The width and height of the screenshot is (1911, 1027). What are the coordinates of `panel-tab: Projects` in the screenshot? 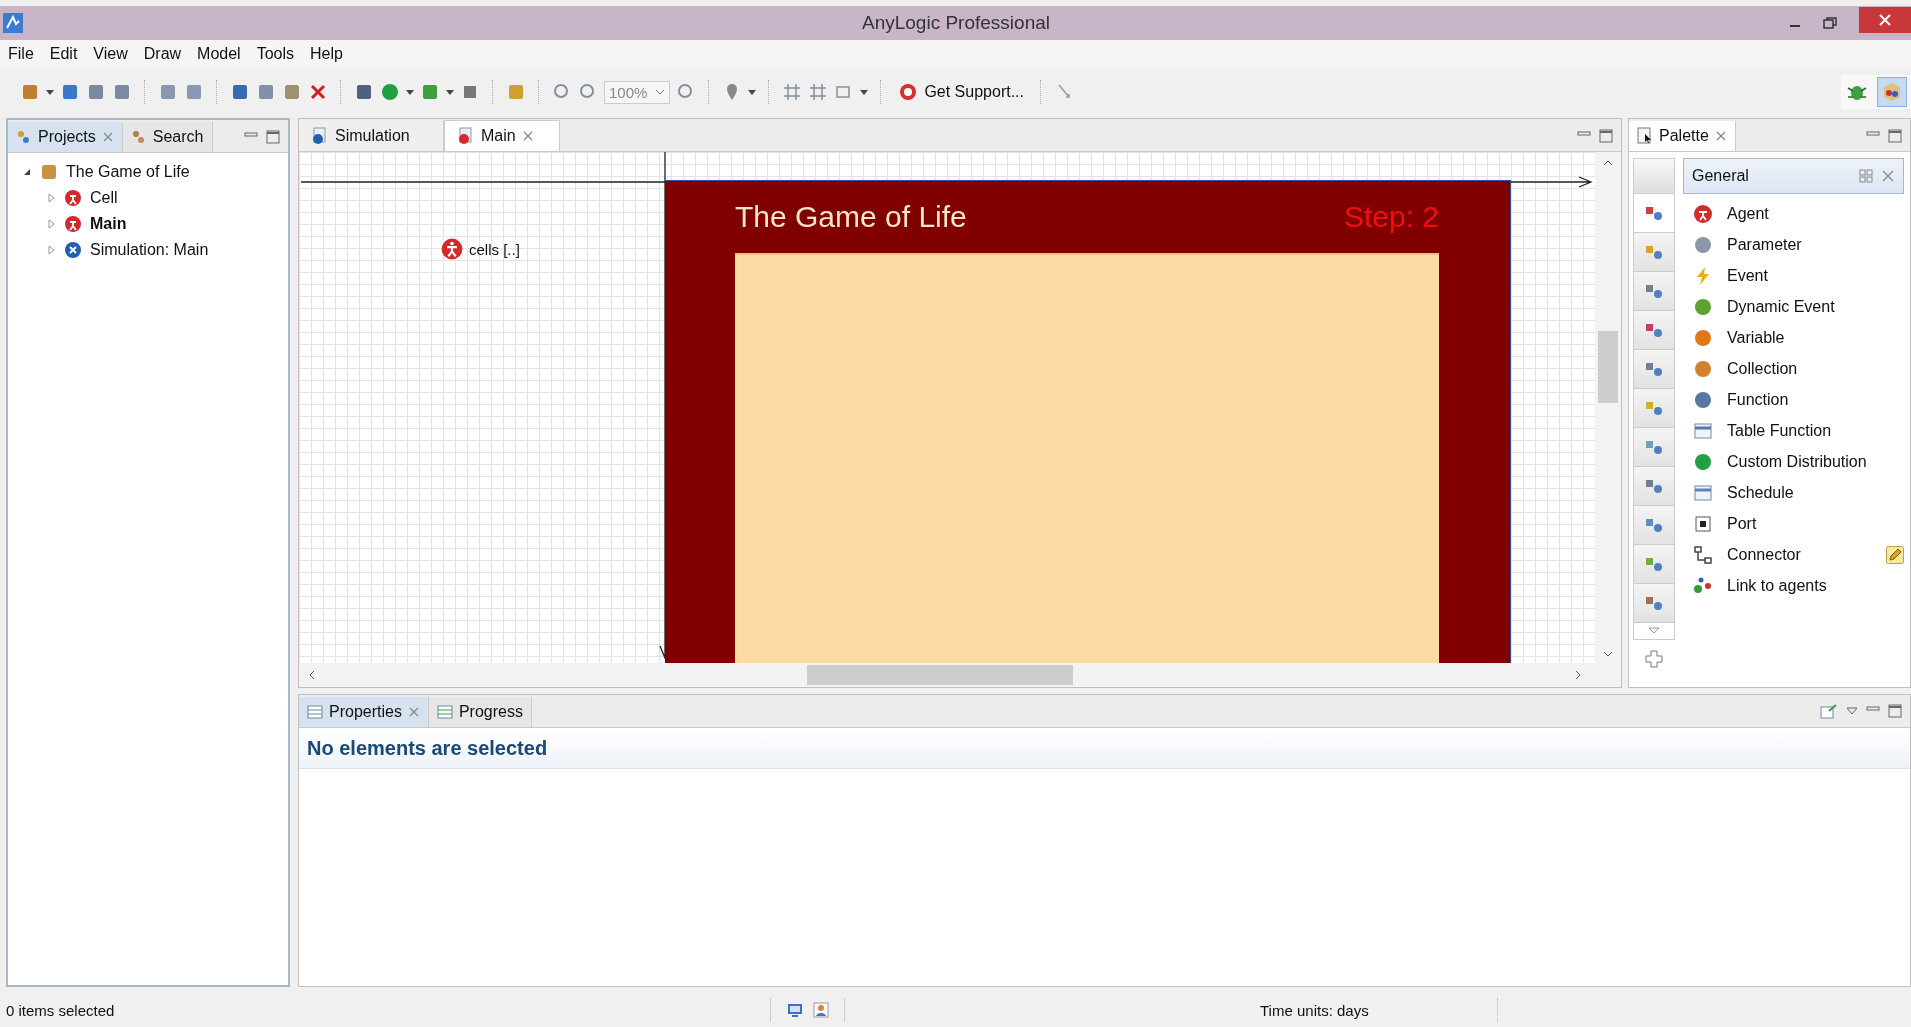 It's located at (65, 137).